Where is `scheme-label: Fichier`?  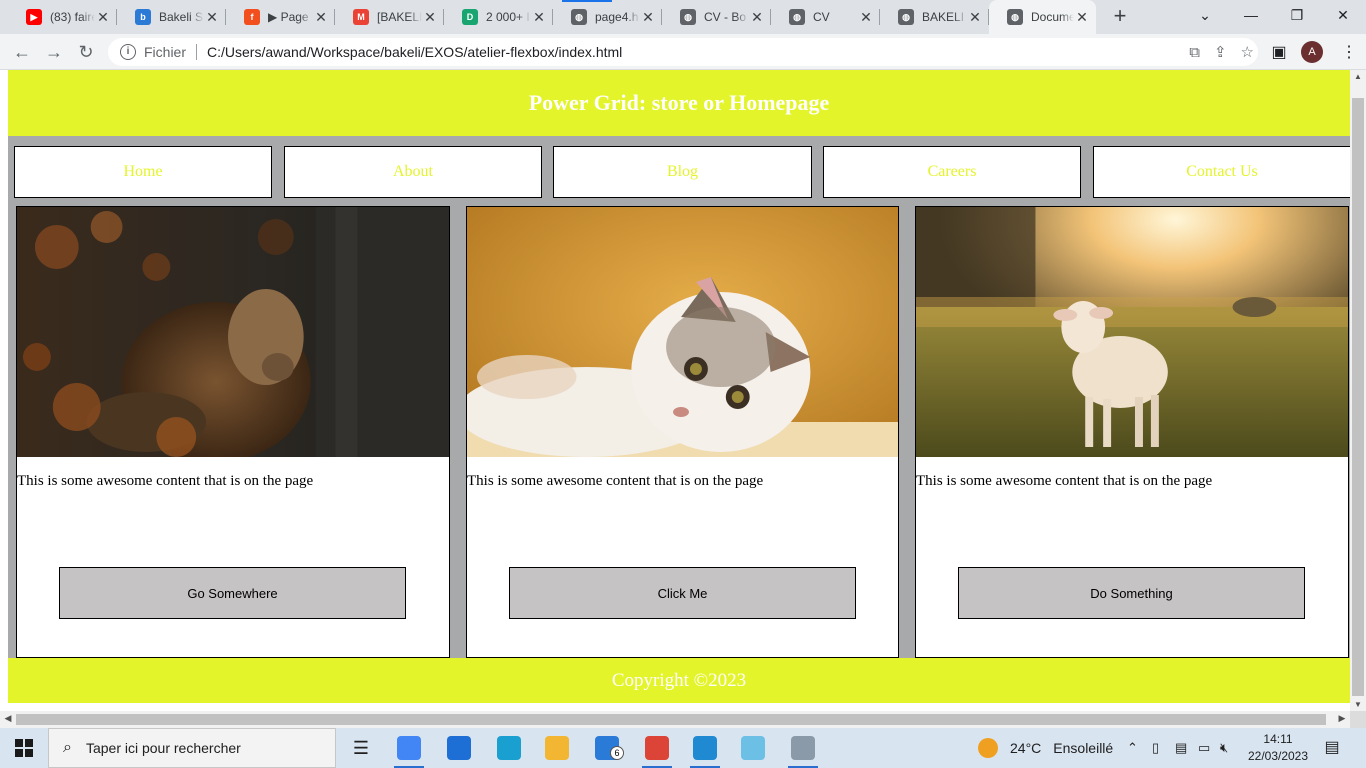
scheme-label: Fichier is located at coordinates (165, 52).